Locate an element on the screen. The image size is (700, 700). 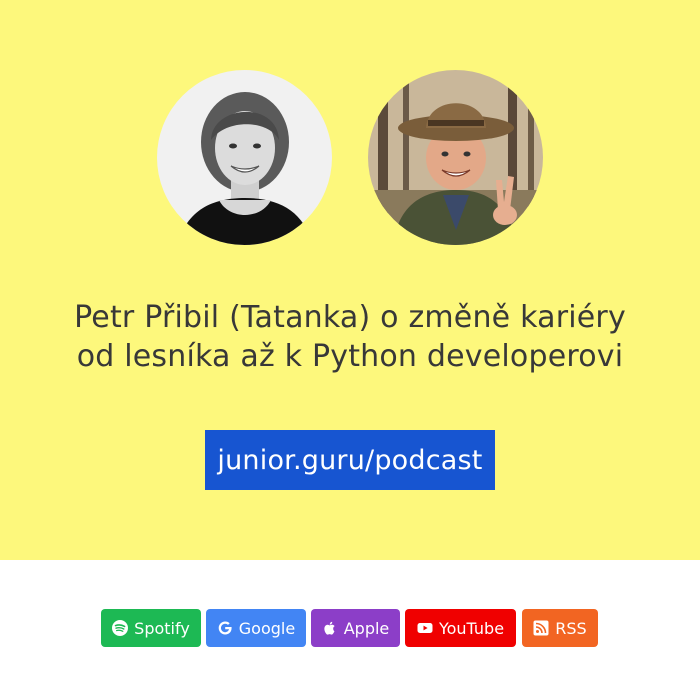
spotify-button: Spotify is located at coordinates (151, 628).